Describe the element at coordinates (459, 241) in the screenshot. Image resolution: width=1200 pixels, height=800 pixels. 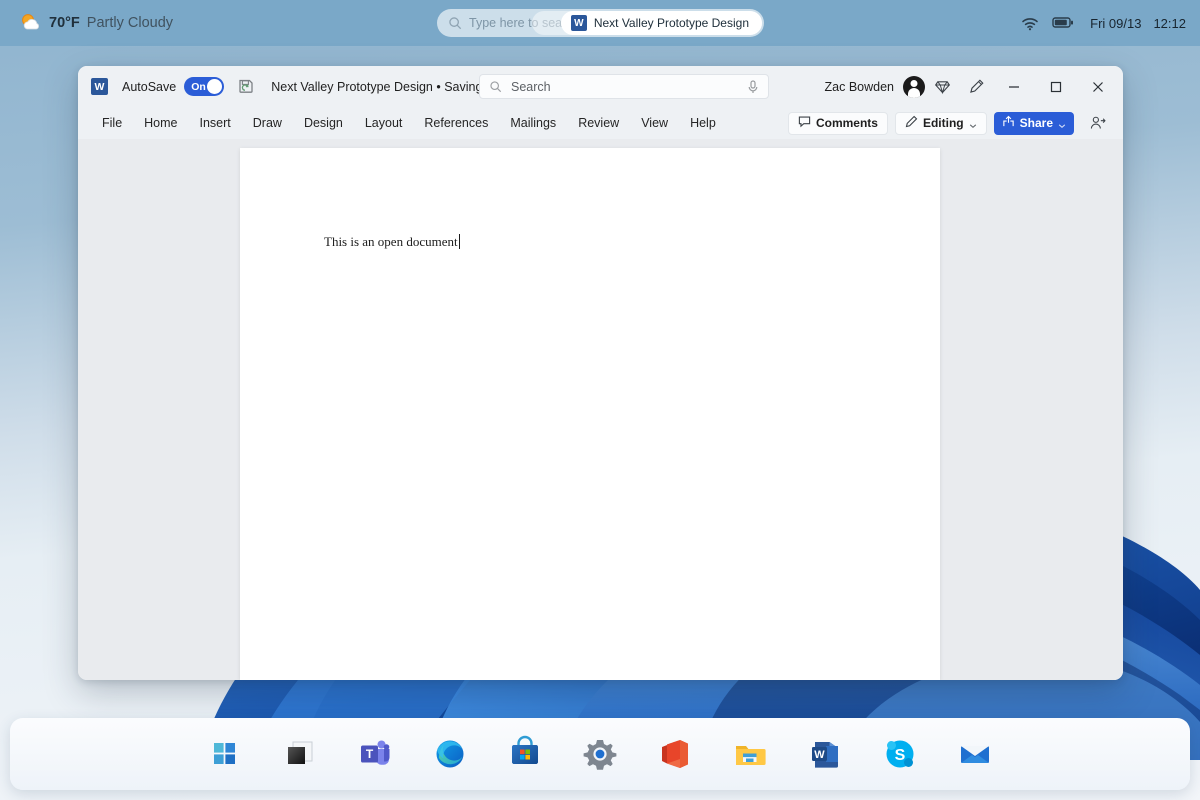
I see `text-cursor` at that location.